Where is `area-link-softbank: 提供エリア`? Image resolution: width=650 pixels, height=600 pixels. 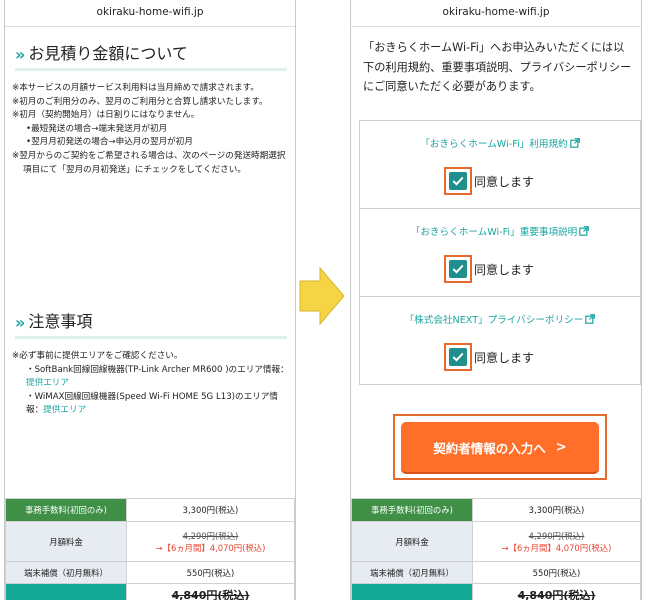
area-link-softbank: 提供エリア is located at coordinates (47, 383).